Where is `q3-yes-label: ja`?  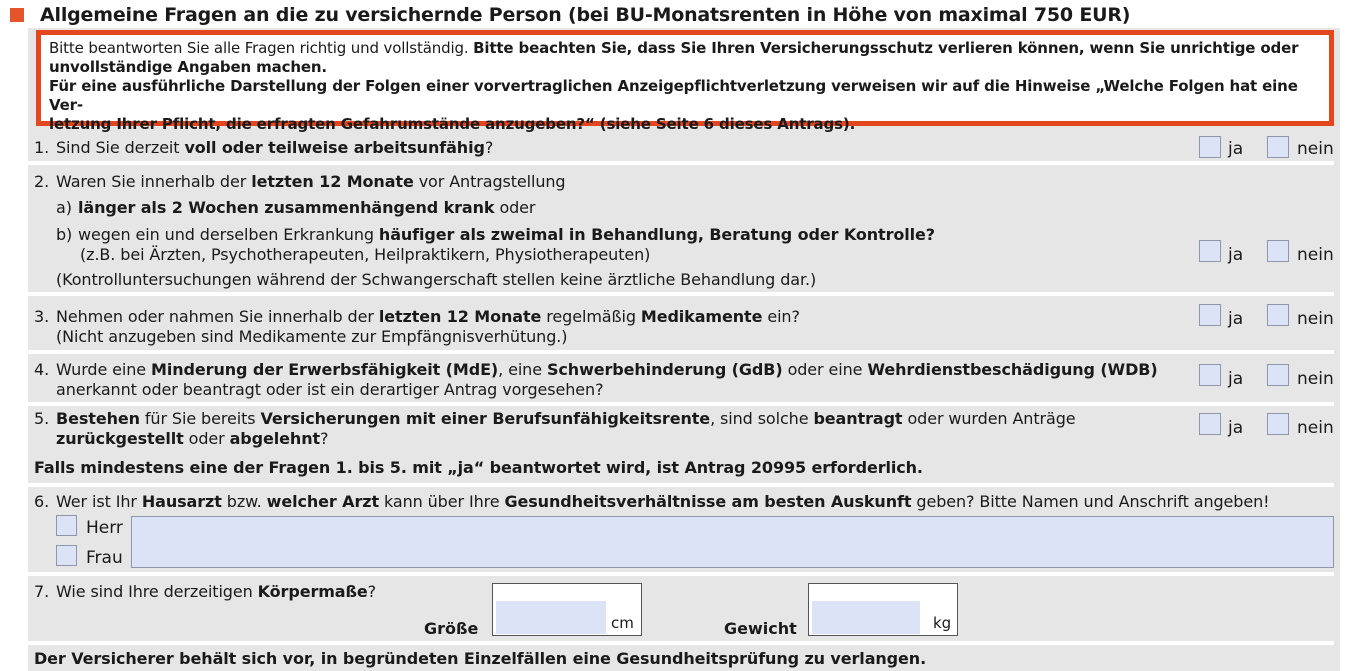 q3-yes-label: ja is located at coordinates (1236, 319).